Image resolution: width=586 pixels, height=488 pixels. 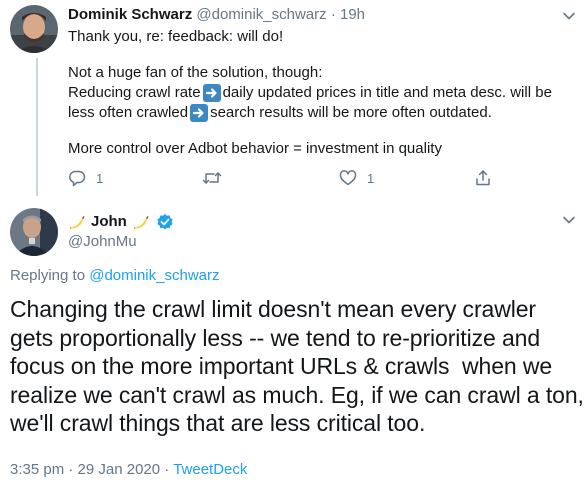 What do you see at coordinates (210, 469) in the screenshot?
I see `tweet-source-link: TweetDeck` at bounding box center [210, 469].